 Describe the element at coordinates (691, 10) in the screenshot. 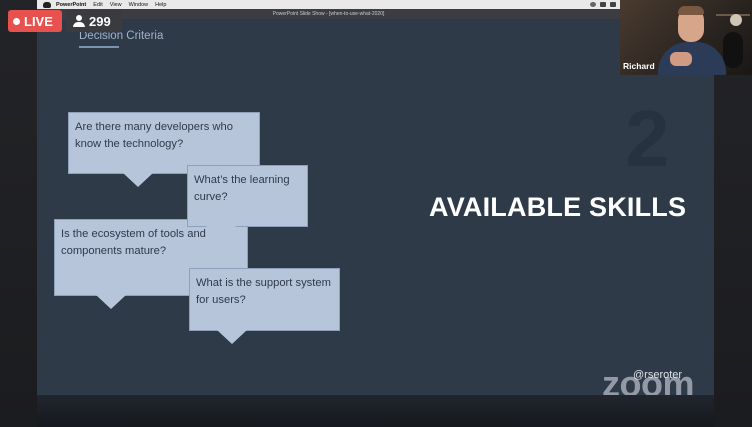

I see `presenter-hair` at that location.